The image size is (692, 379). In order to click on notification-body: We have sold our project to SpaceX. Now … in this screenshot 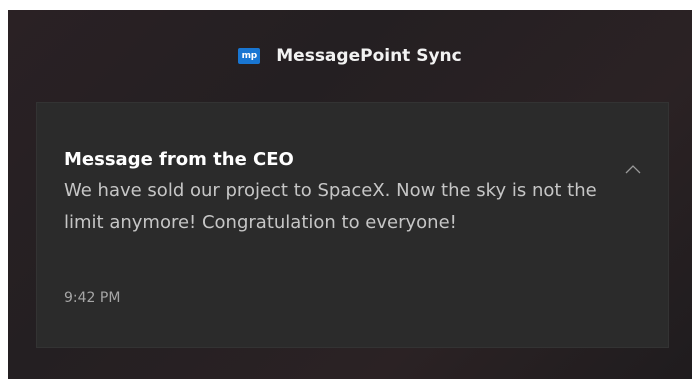, I will do `click(330, 206)`.